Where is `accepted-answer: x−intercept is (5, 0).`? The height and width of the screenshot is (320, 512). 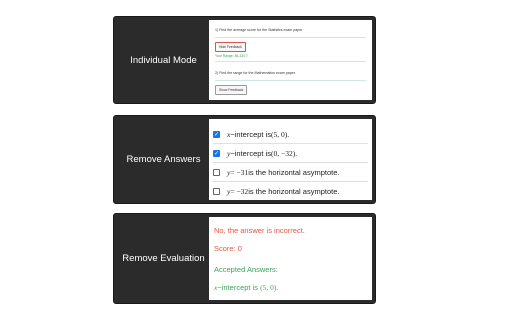
accepted-answer: x−intercept is (5, 0). is located at coordinates (290, 287).